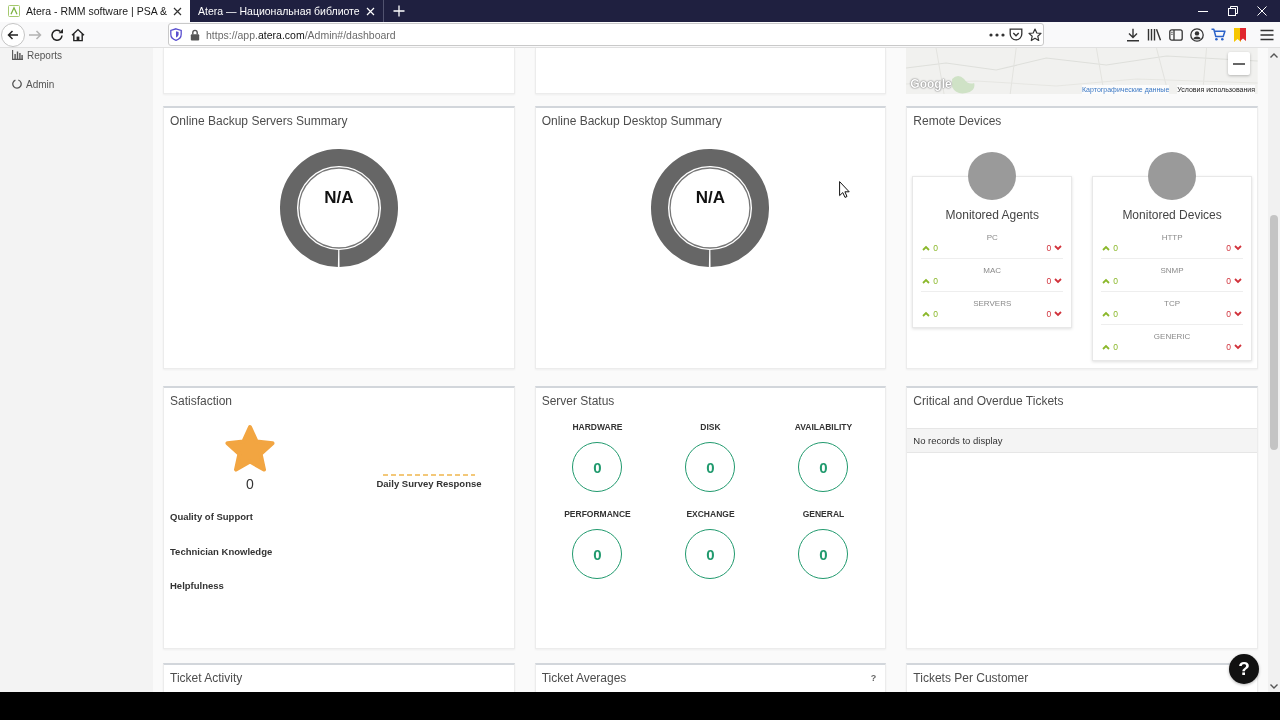 This screenshot has width=1280, height=720. What do you see at coordinates (631, 121) in the screenshot?
I see `card-title: Online Backup Desktop Summary` at bounding box center [631, 121].